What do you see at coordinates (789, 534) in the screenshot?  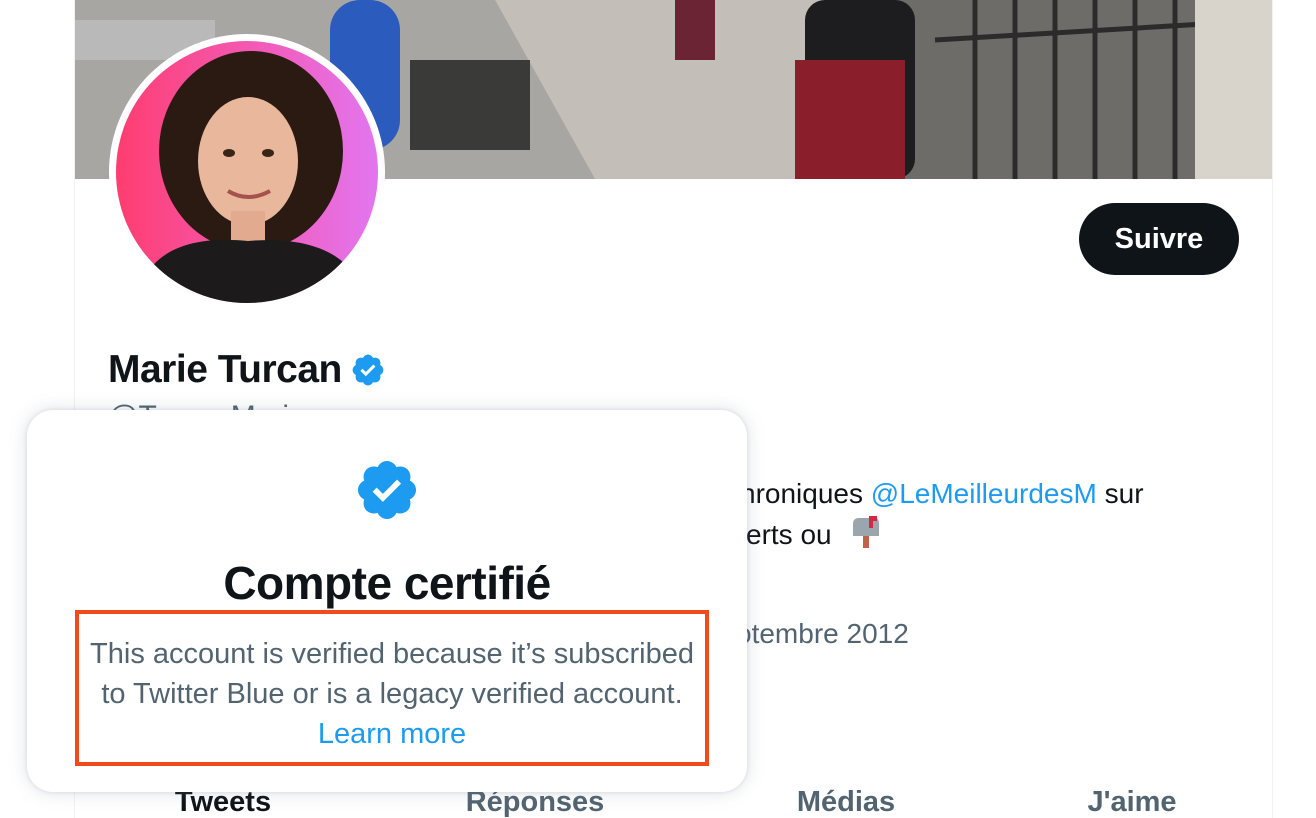 I see `bio-text-line2: erts ou` at bounding box center [789, 534].